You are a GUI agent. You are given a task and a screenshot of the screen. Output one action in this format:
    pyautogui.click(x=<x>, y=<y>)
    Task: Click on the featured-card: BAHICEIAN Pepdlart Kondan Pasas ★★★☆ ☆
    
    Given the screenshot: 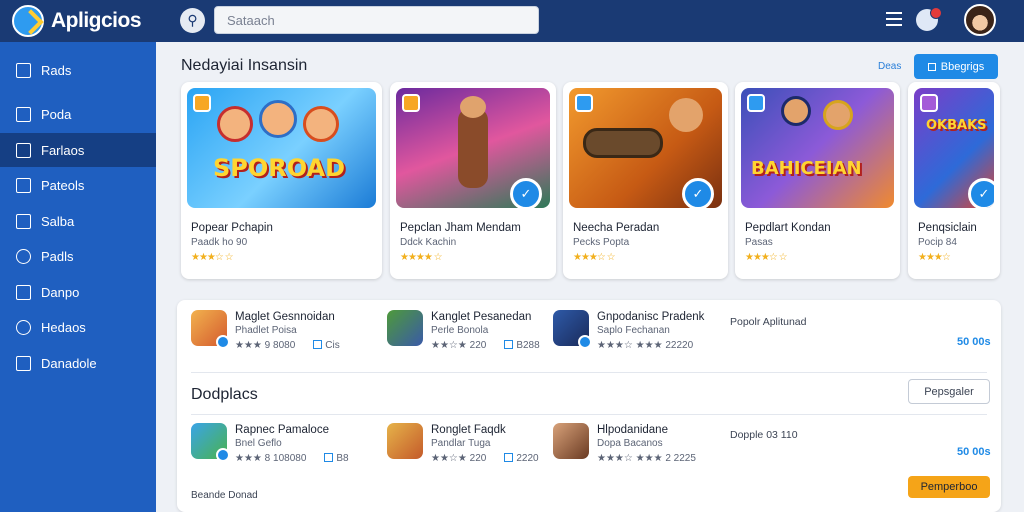 What is the action you would take?
    pyautogui.click(x=817, y=180)
    